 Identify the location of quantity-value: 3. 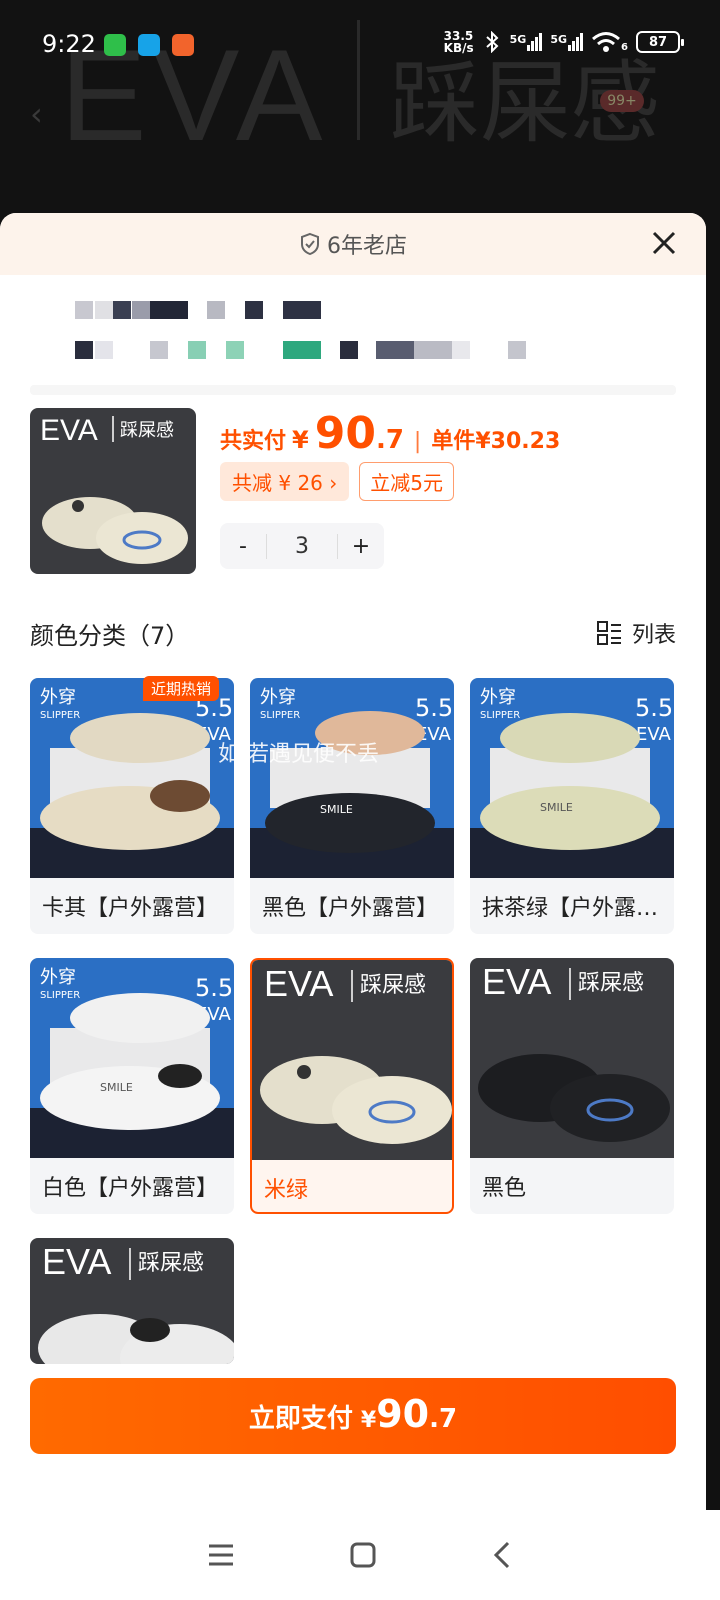
(302, 546).